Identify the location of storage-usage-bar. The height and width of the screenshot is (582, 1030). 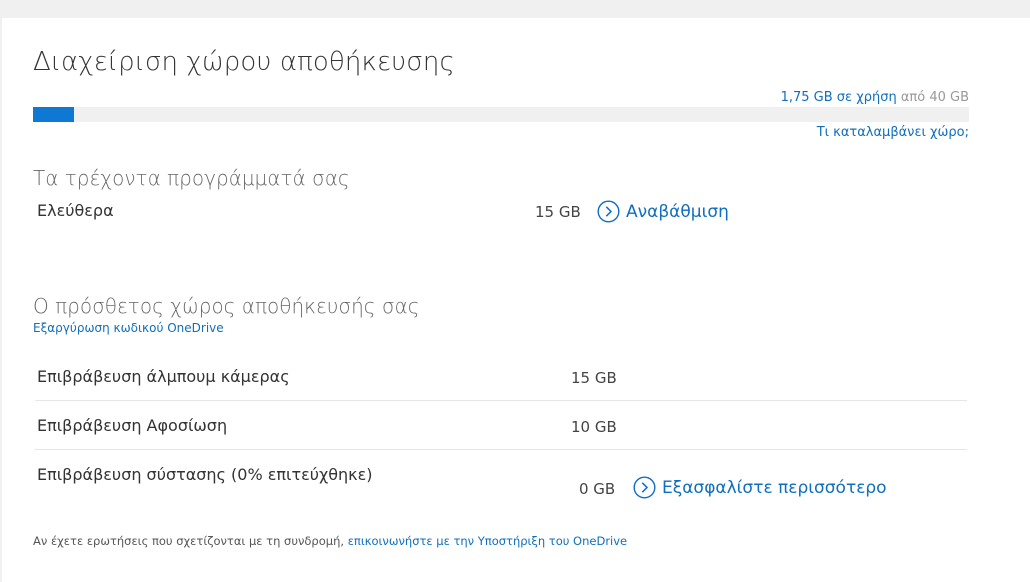
(501, 114).